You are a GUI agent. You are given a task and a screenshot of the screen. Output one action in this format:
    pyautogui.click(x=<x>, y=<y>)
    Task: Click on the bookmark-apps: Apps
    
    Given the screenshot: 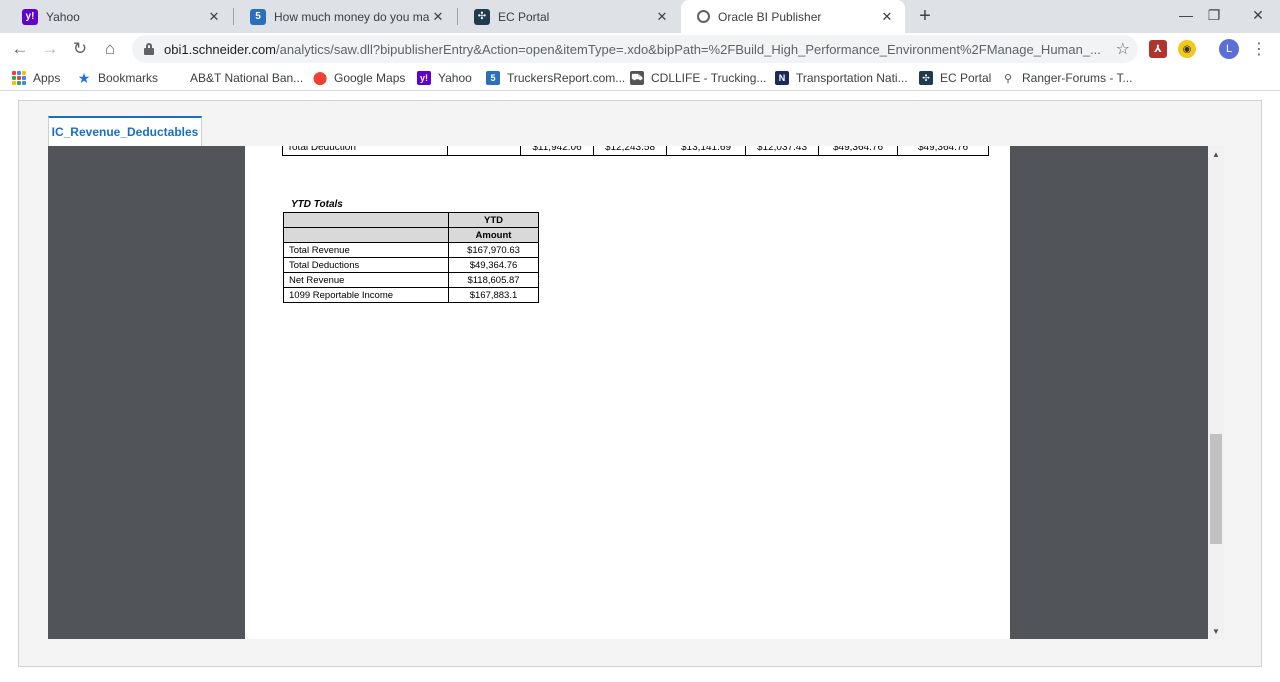 What is the action you would take?
    pyautogui.click(x=36, y=78)
    